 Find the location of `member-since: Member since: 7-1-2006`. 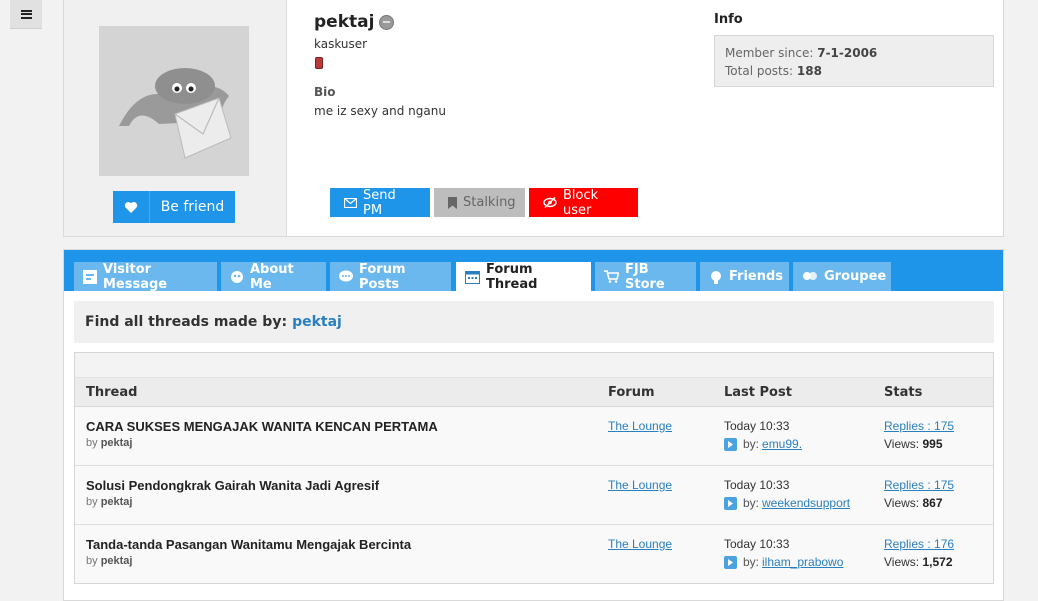

member-since: Member since: 7-1-2006 is located at coordinates (801, 53).